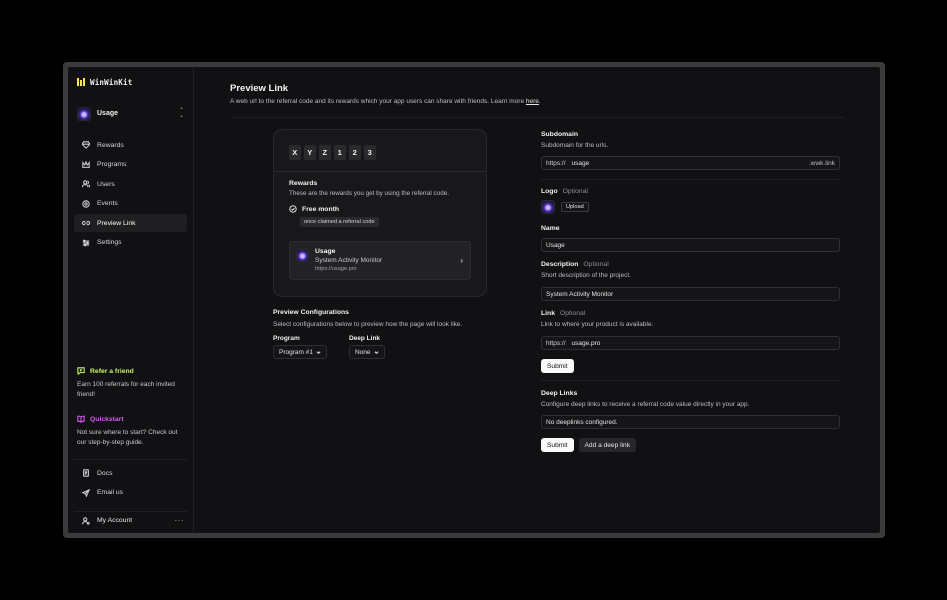 The image size is (947, 600). What do you see at coordinates (532, 101) in the screenshot?
I see `learn-more-link: here` at bounding box center [532, 101].